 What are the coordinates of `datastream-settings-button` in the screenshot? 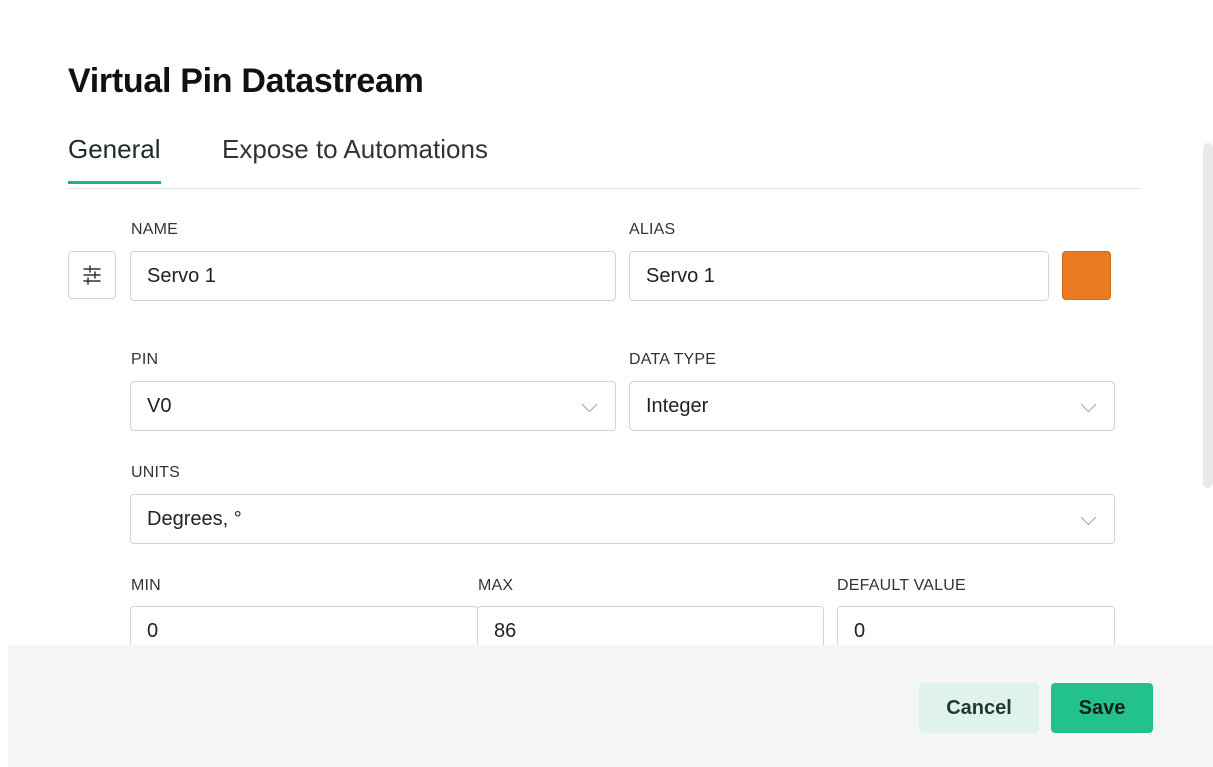 It's located at (92, 275).